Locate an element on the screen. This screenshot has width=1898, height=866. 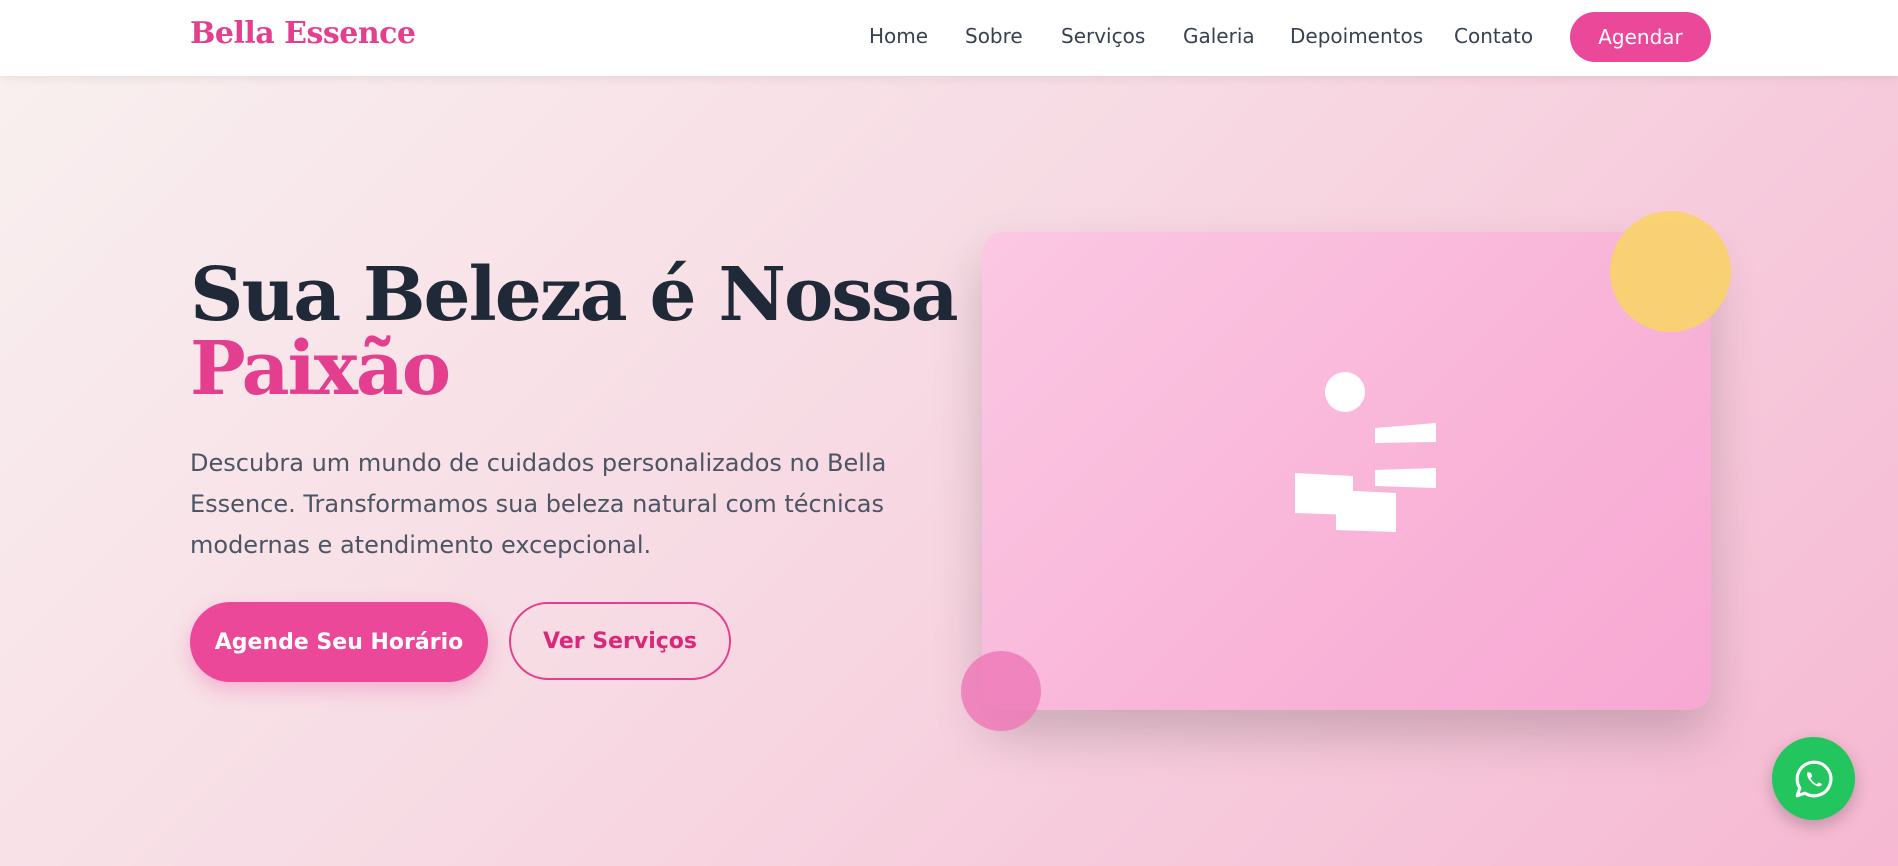
whatsapp-button is located at coordinates (1813, 778).